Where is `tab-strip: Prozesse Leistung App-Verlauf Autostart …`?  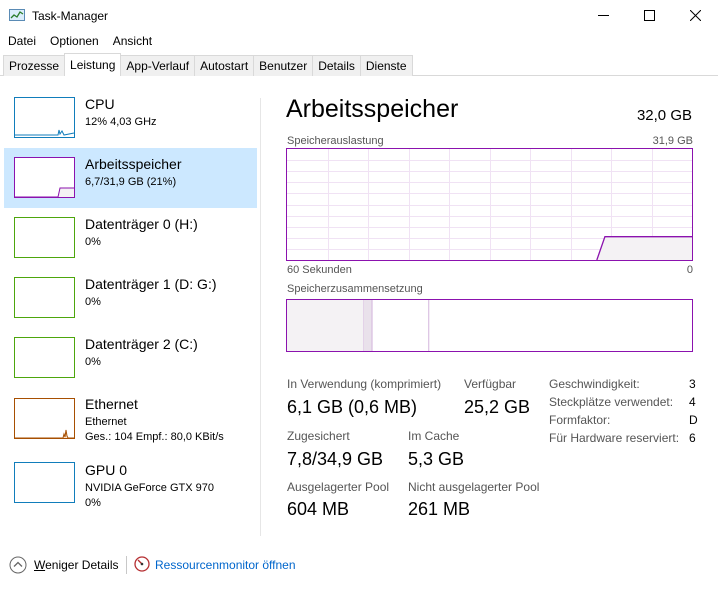
tab-strip: Prozesse Leistung App-Verlauf Autostart … is located at coordinates (208, 64).